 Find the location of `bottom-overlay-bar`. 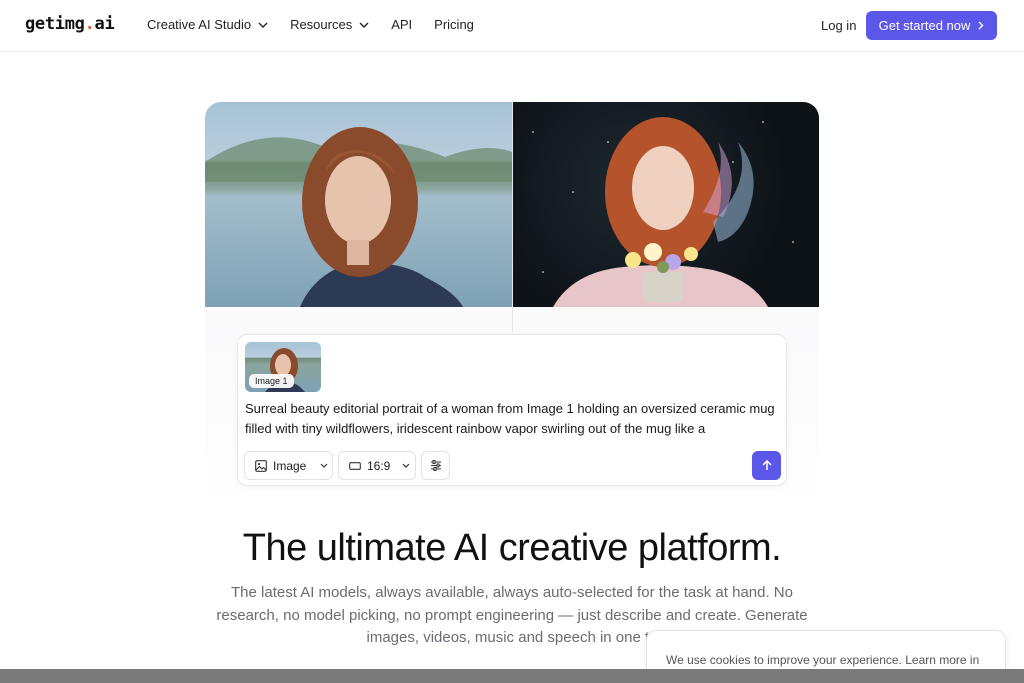

bottom-overlay-bar is located at coordinates (512, 676).